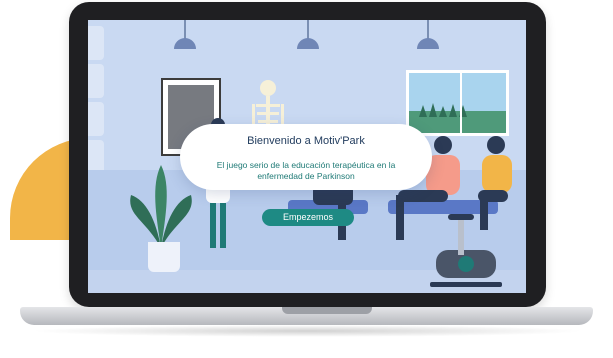  I want to click on laptop-base, so click(306, 316).